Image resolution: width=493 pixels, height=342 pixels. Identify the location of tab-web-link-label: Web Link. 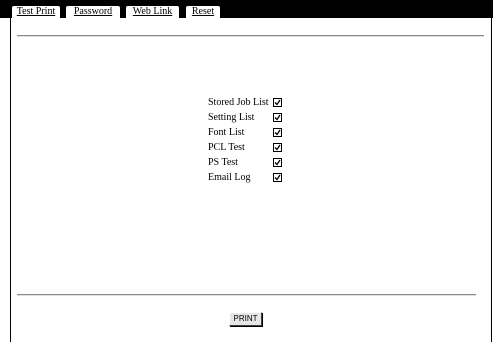
(152, 11).